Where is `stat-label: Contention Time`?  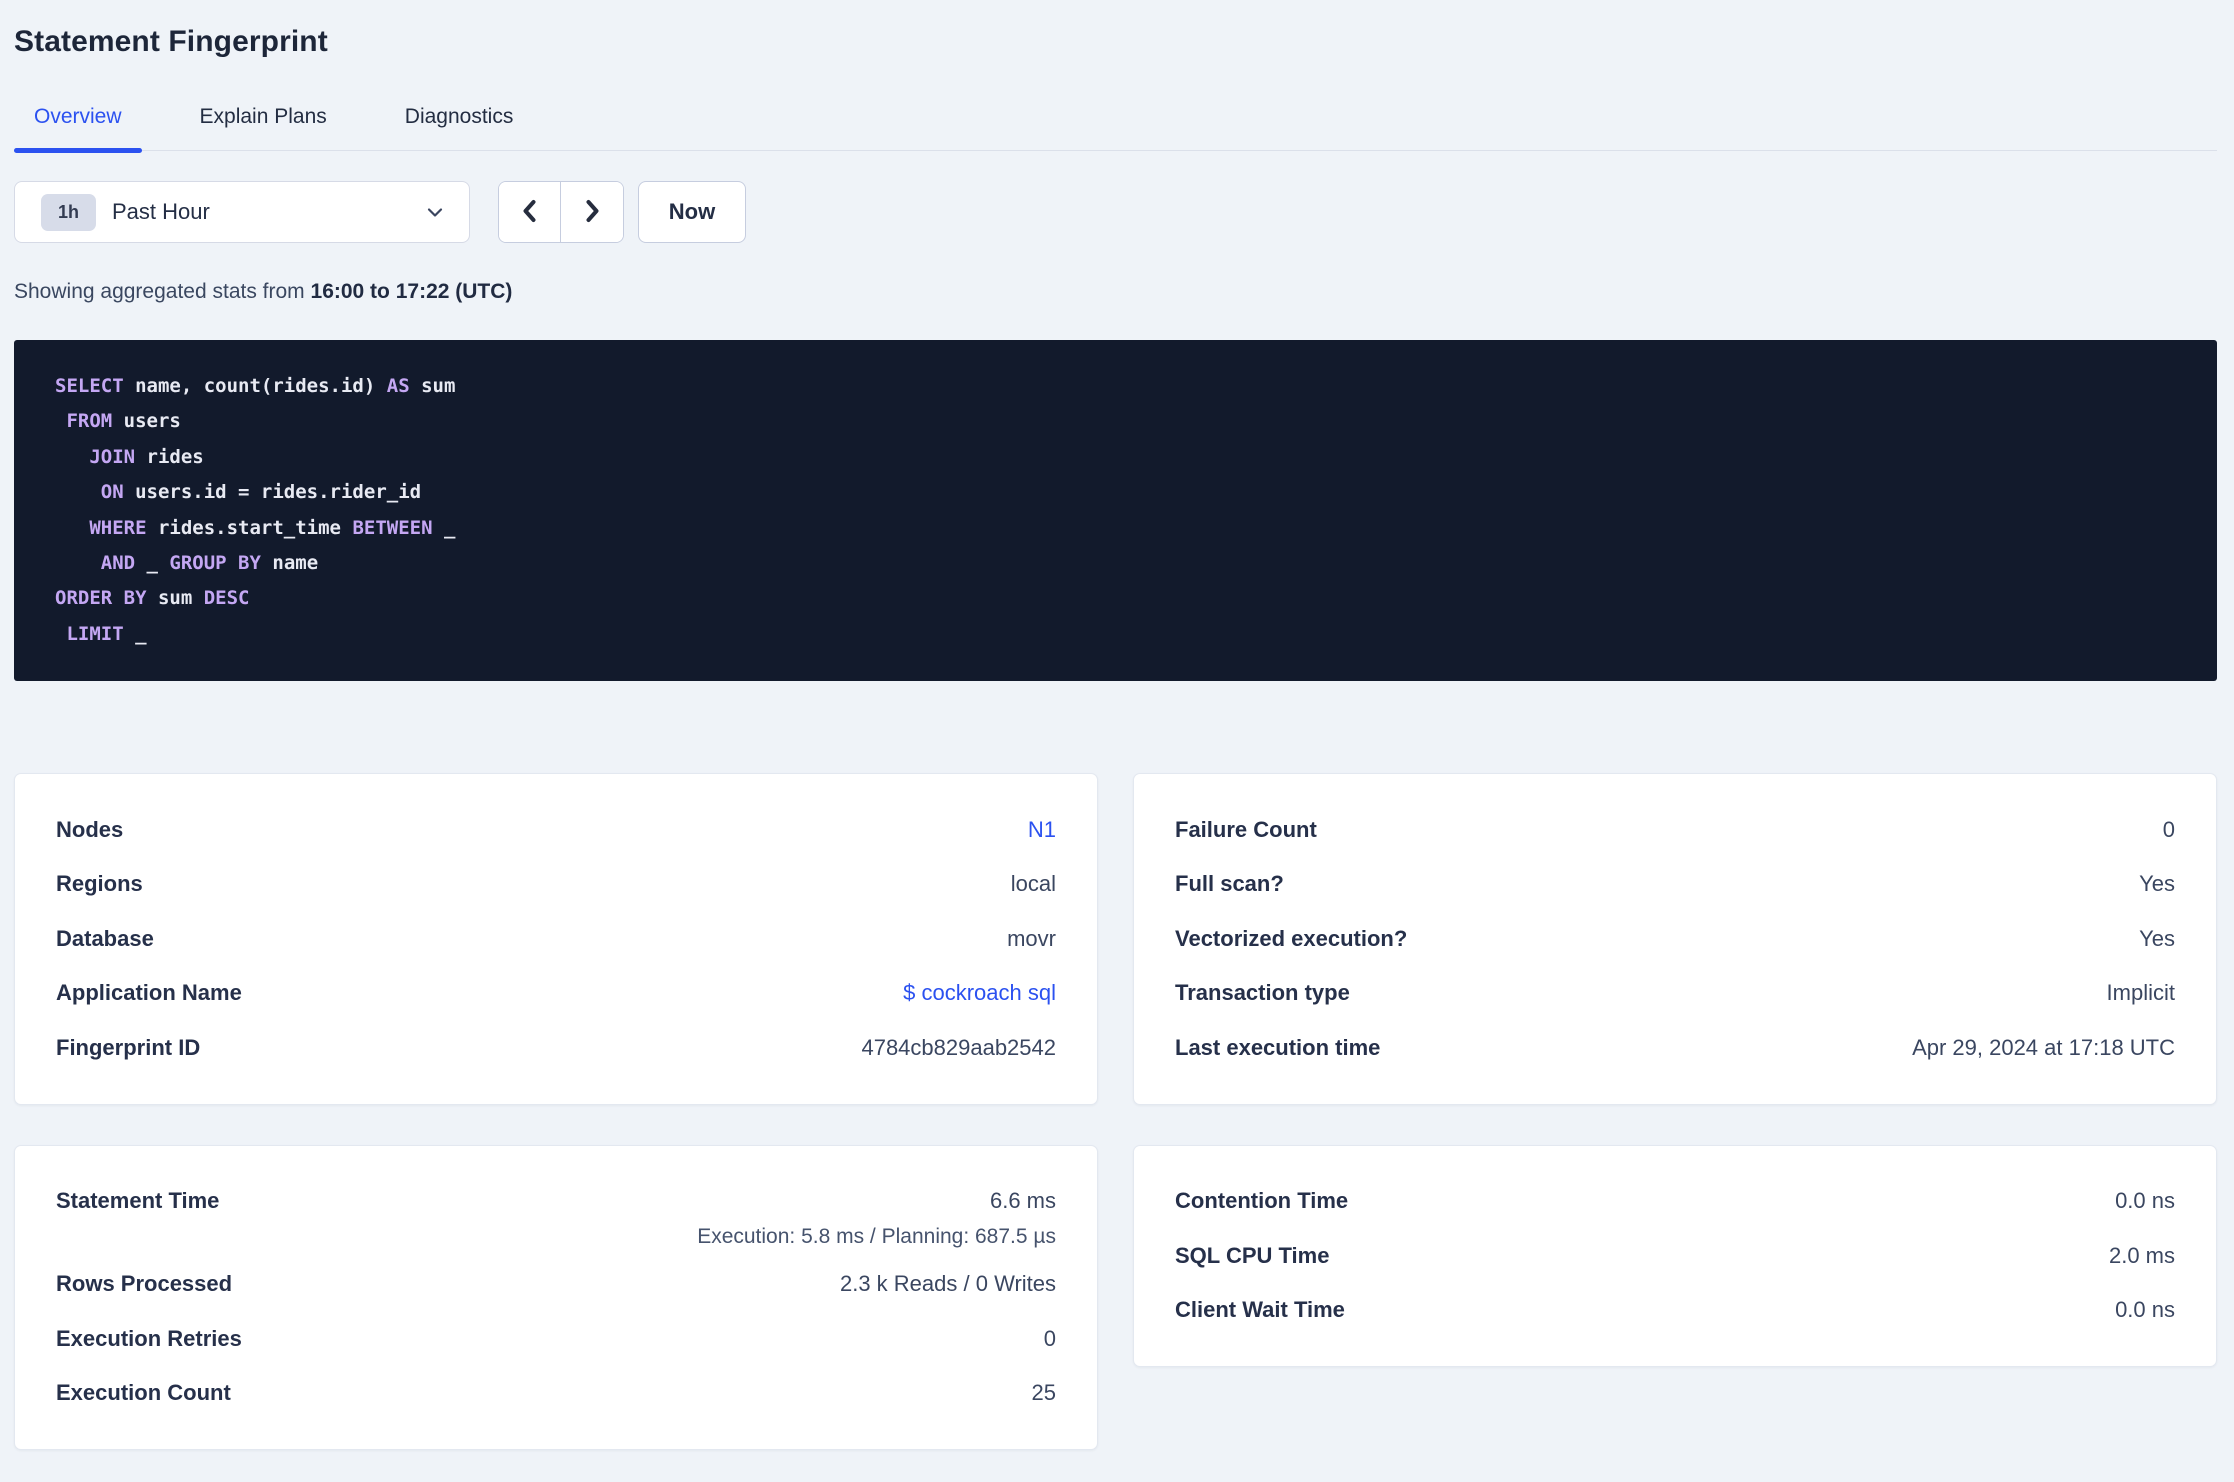
stat-label: Contention Time is located at coordinates (1262, 1200).